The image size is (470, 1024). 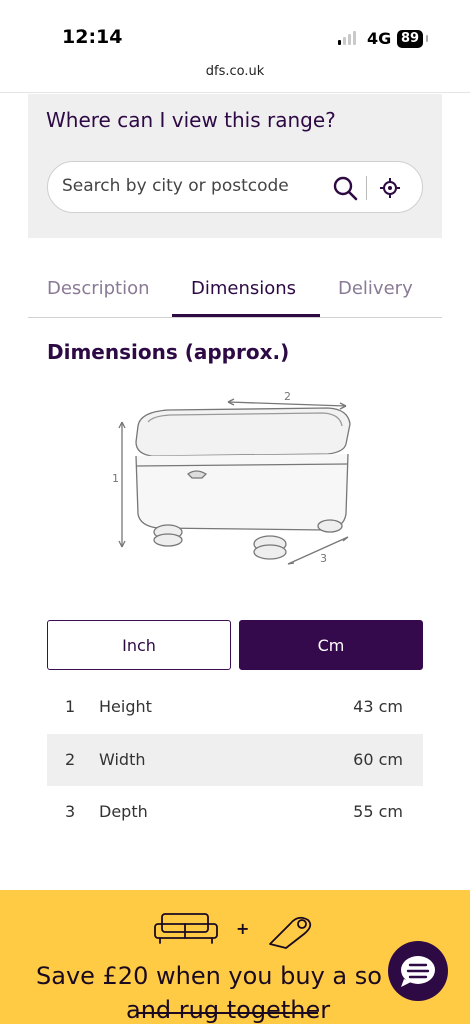 I want to click on chat-button, so click(x=418, y=971).